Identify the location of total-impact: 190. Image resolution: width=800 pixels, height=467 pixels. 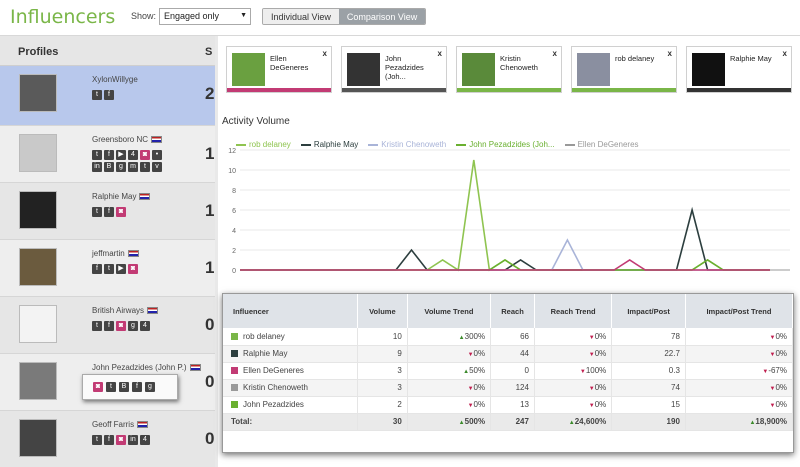
(648, 422).